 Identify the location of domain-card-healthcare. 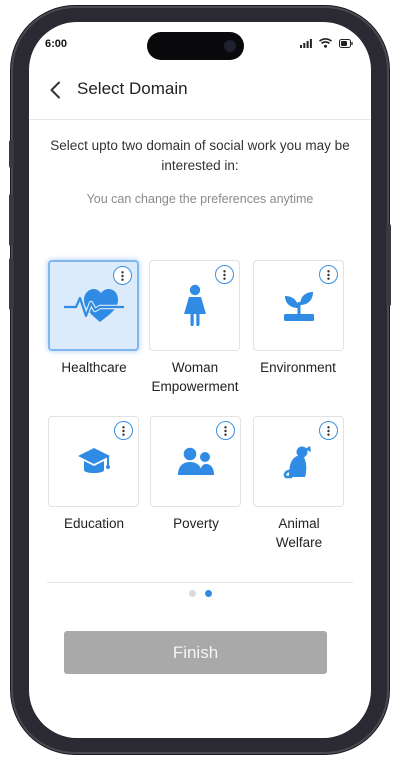
(93, 305).